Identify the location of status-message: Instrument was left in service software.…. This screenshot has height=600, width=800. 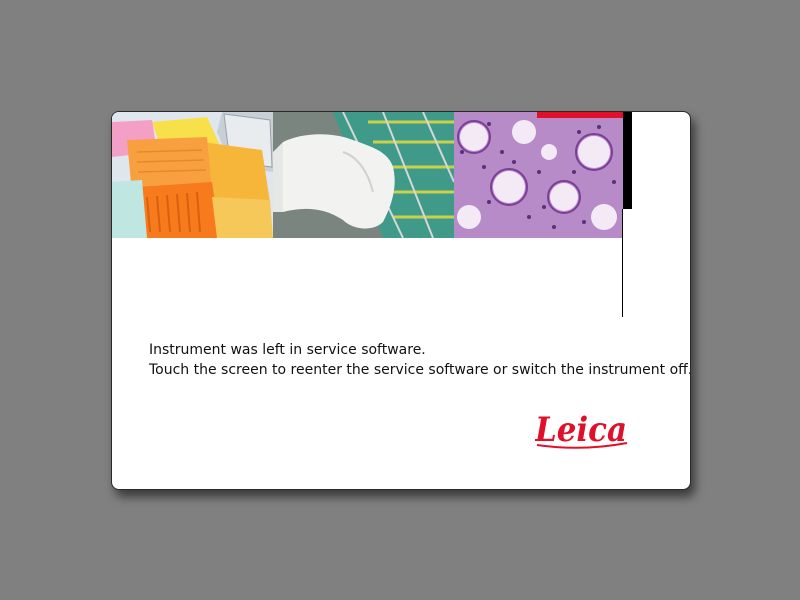
(420, 360).